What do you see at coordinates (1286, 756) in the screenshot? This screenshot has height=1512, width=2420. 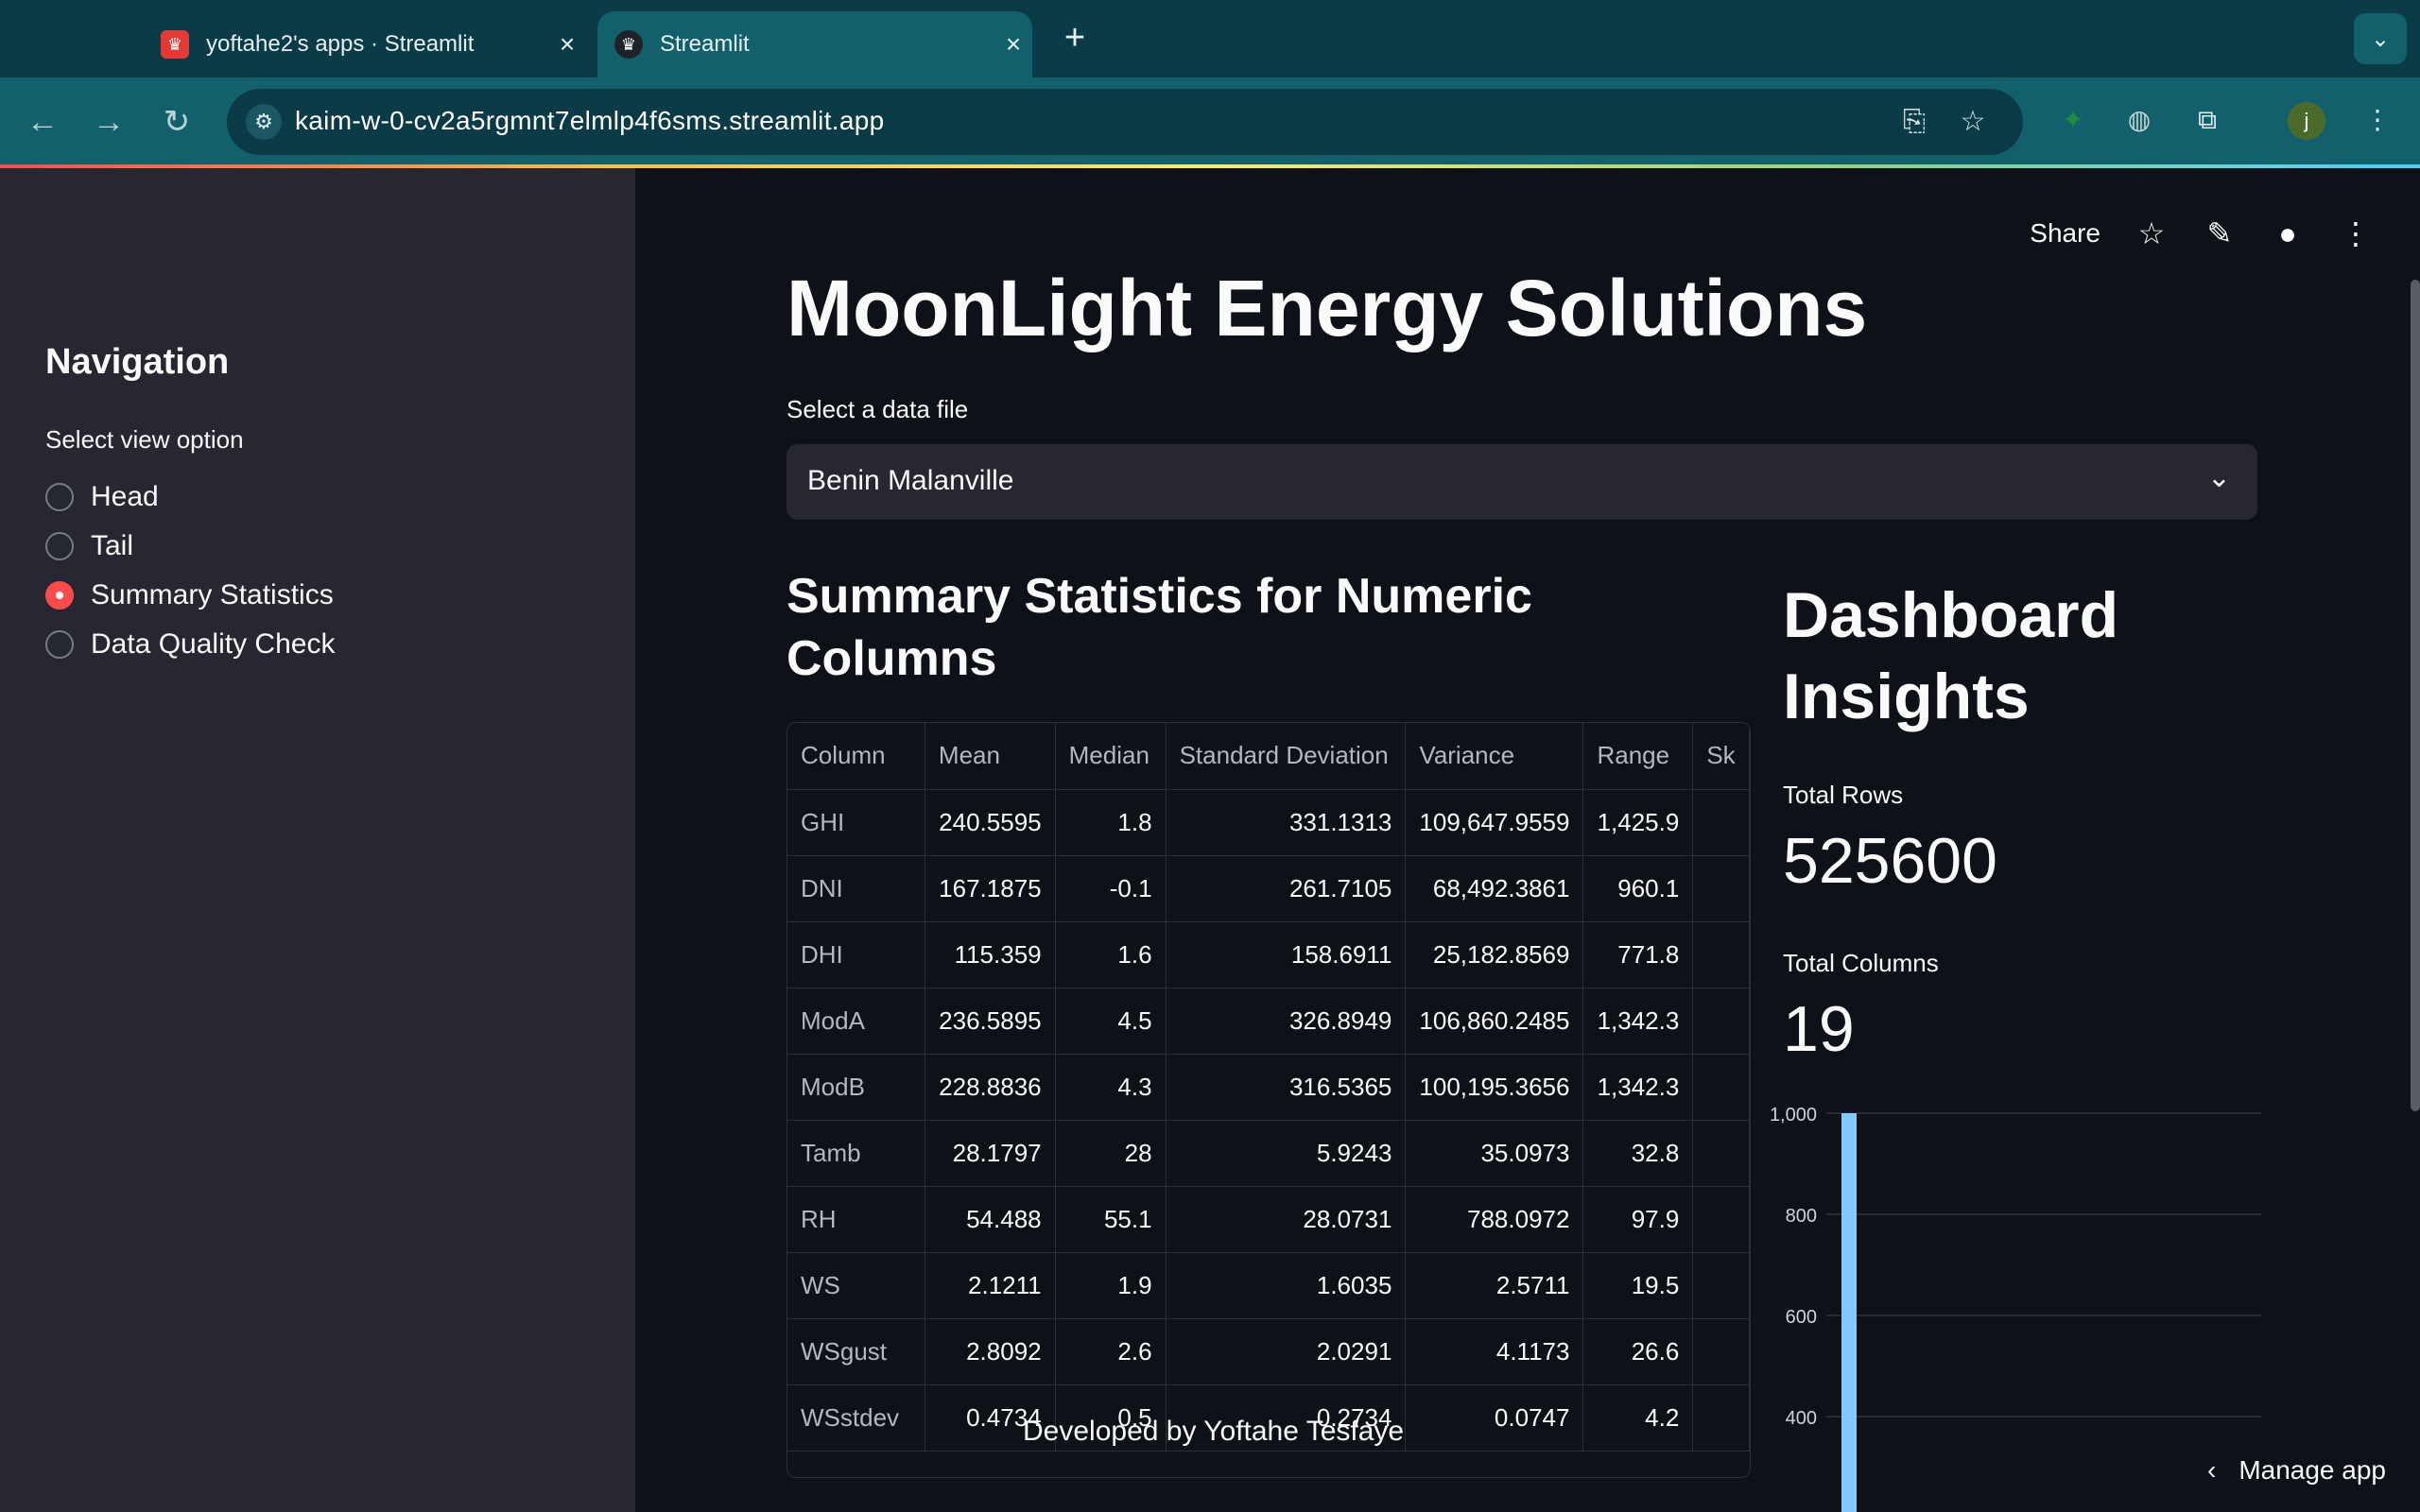 I see `column-header: Standard Deviation` at bounding box center [1286, 756].